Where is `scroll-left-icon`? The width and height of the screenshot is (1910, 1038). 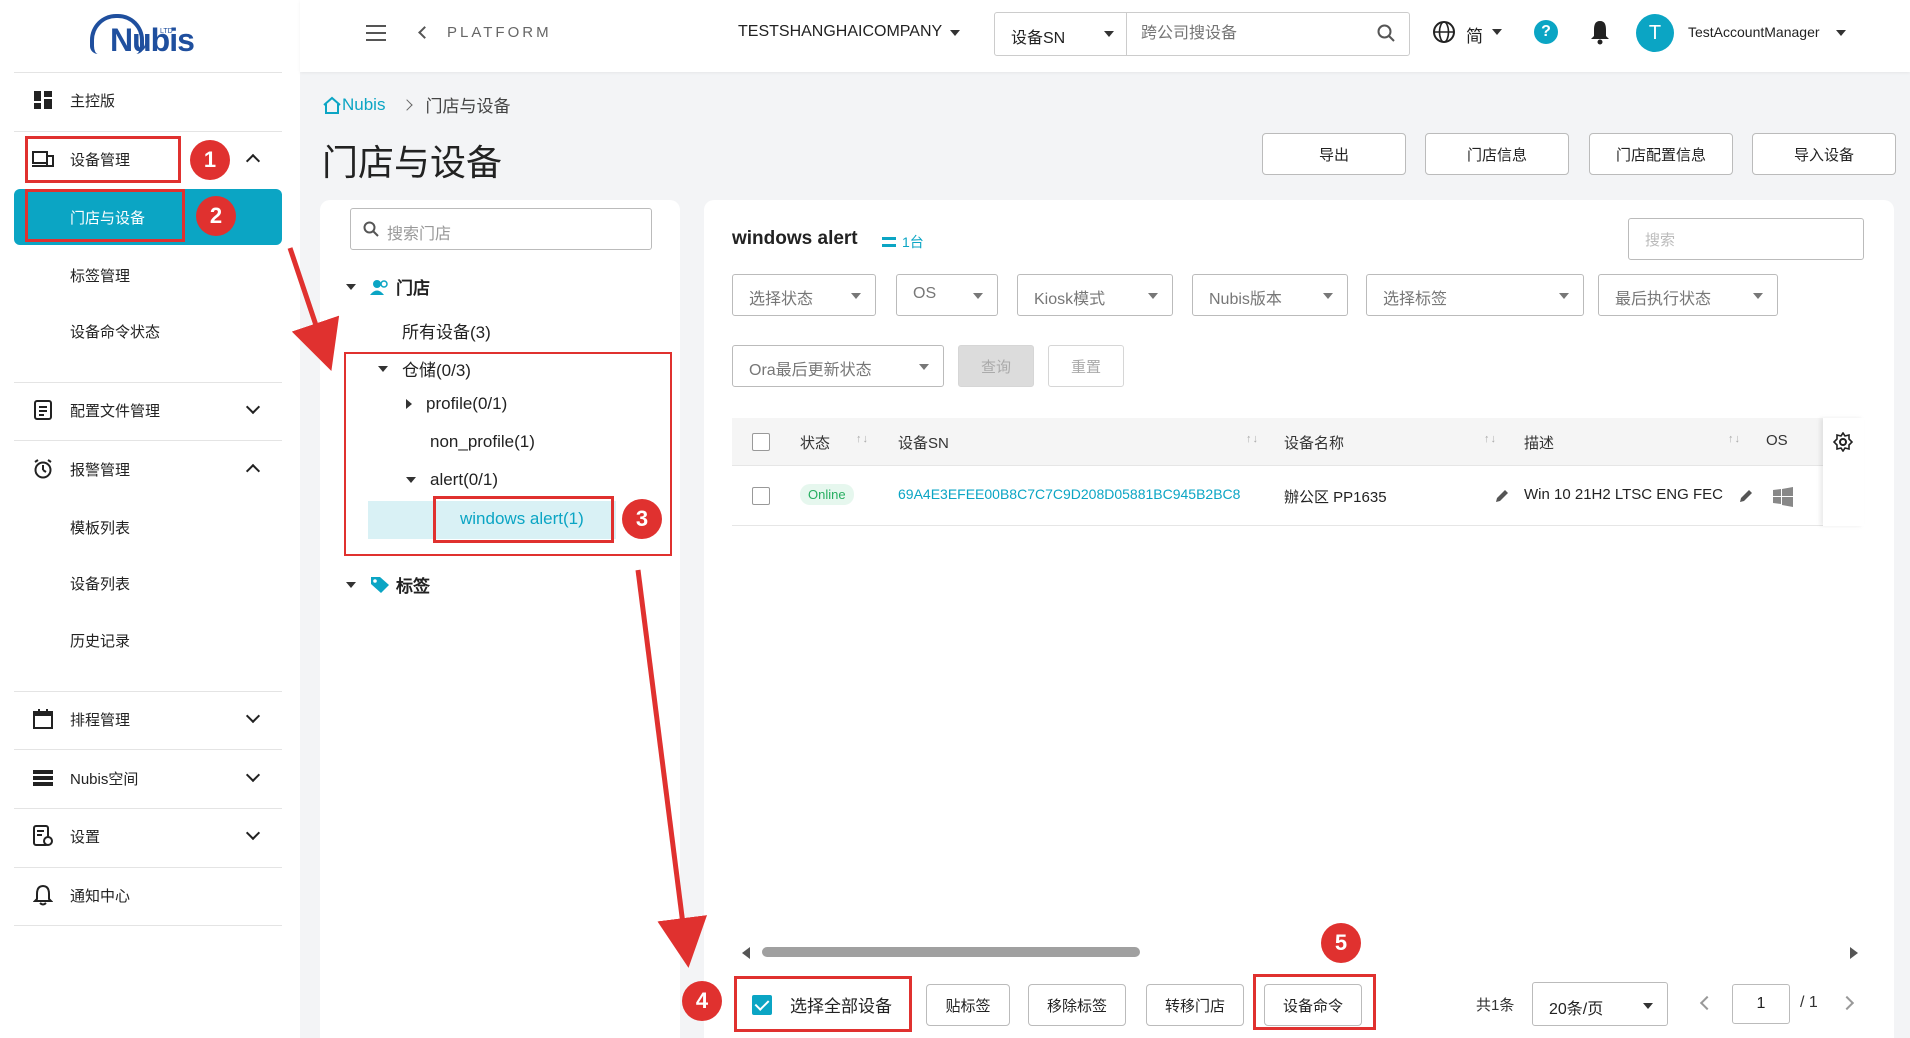
scroll-left-icon is located at coordinates (746, 953).